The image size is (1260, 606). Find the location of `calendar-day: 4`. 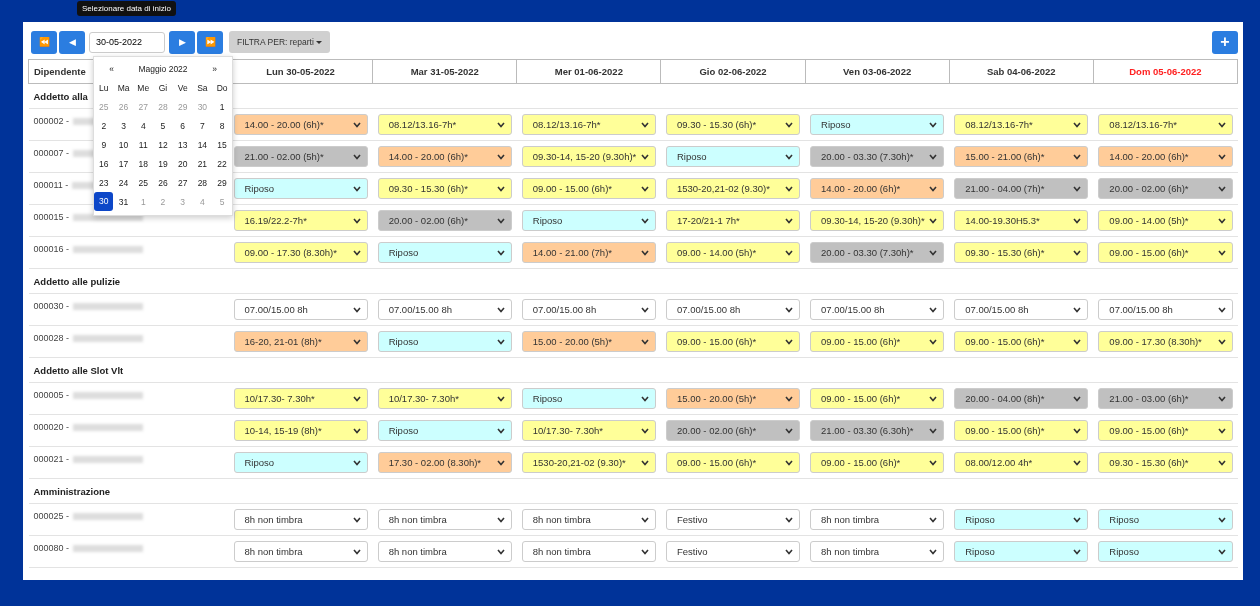

calendar-day: 4 is located at coordinates (143, 125).